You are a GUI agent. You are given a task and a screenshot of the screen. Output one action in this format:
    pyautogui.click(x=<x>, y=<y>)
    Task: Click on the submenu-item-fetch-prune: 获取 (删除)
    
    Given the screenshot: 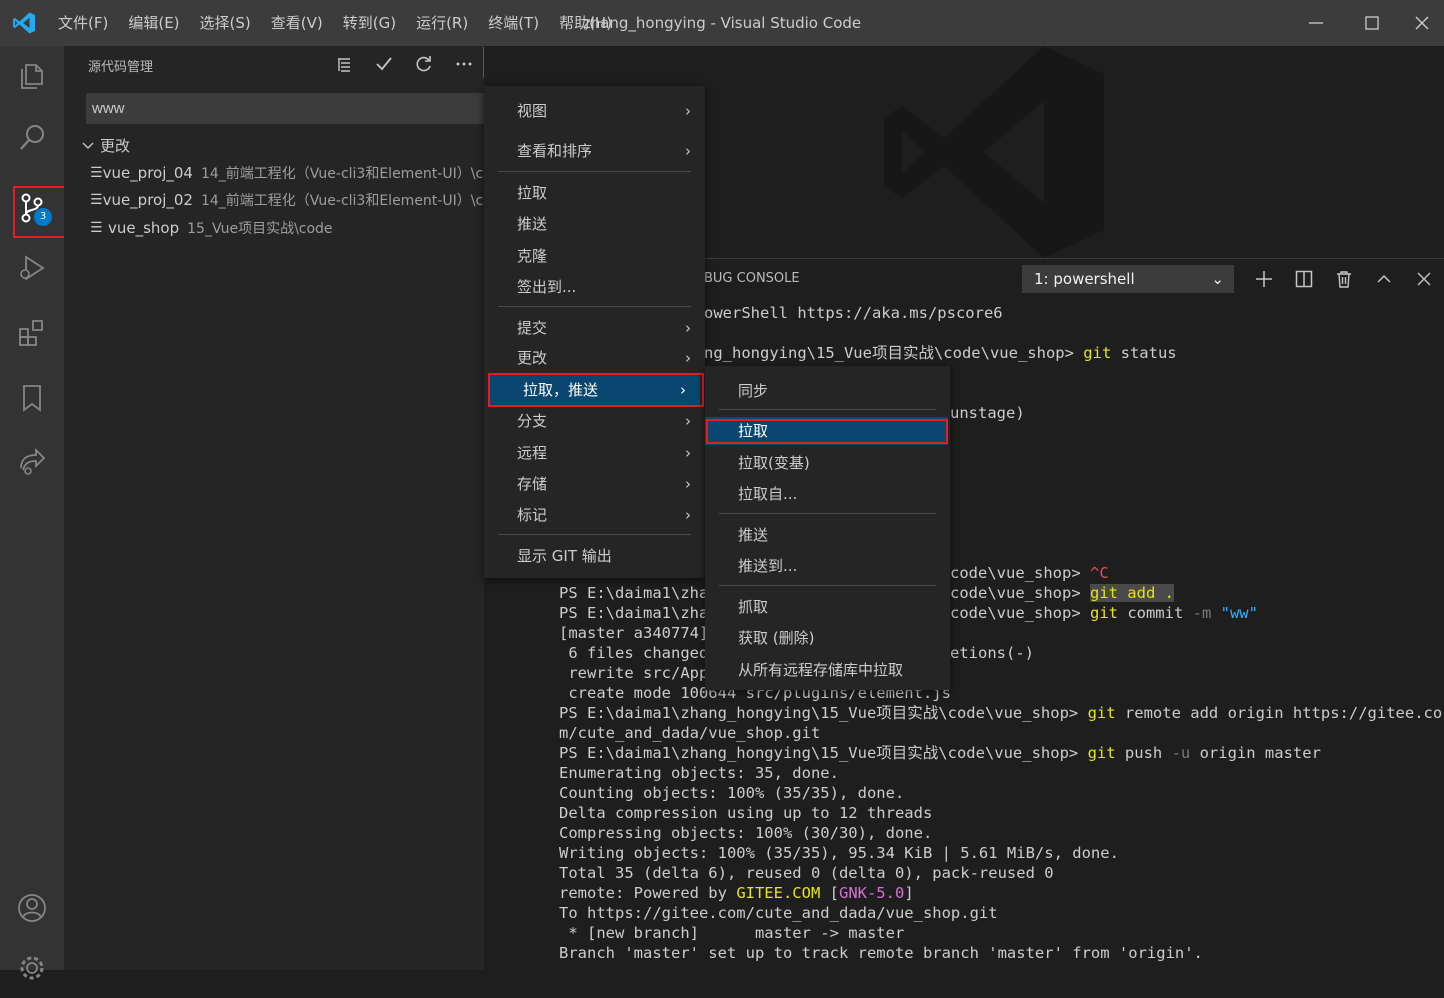 What is the action you would take?
    pyautogui.click(x=827, y=638)
    